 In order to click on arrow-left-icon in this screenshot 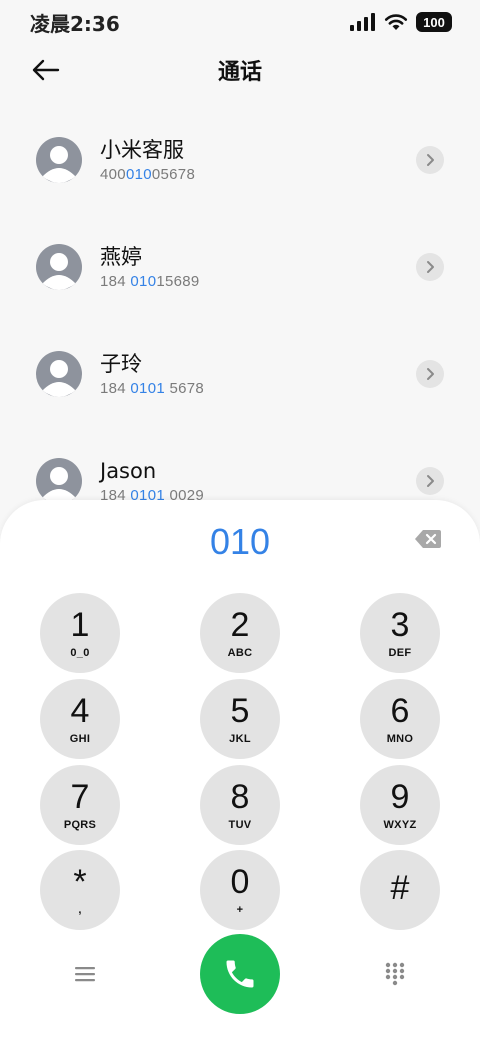, I will do `click(46, 70)`.